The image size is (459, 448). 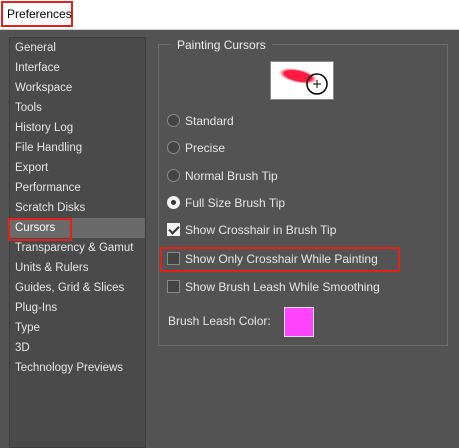 I want to click on painting-cursors-legend: Painting Cursors, so click(x=221, y=45).